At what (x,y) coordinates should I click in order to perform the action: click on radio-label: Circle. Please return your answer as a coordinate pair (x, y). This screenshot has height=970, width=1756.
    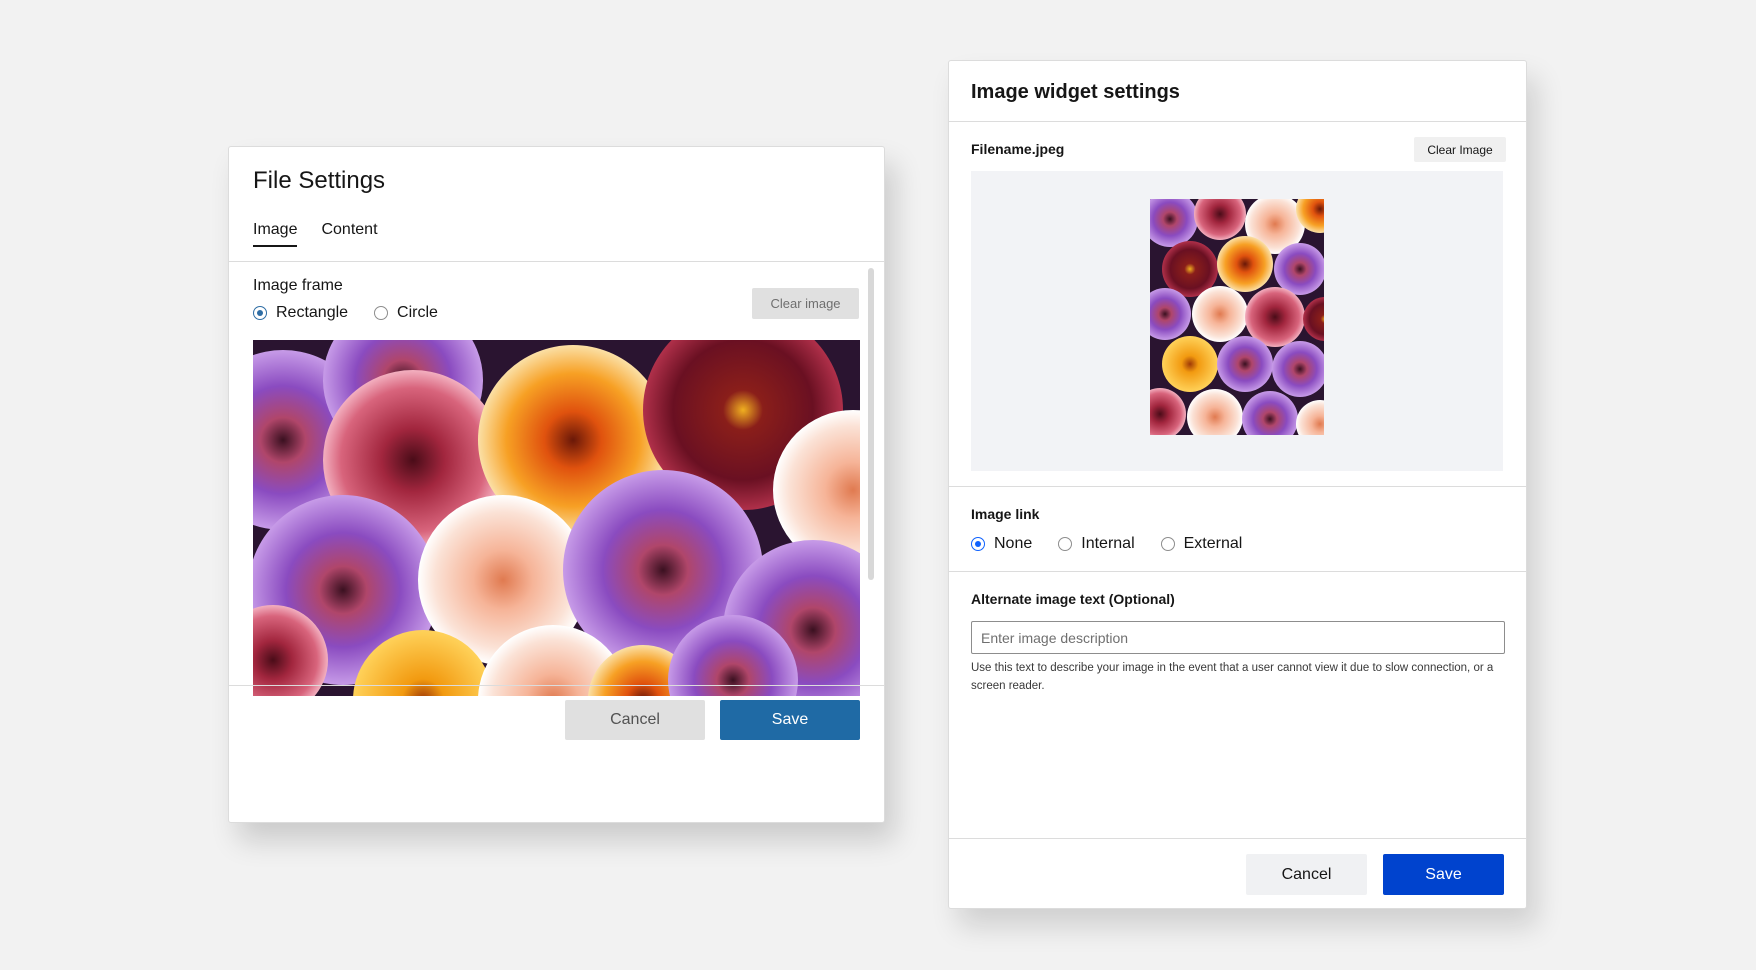
    Looking at the image, I should click on (417, 312).